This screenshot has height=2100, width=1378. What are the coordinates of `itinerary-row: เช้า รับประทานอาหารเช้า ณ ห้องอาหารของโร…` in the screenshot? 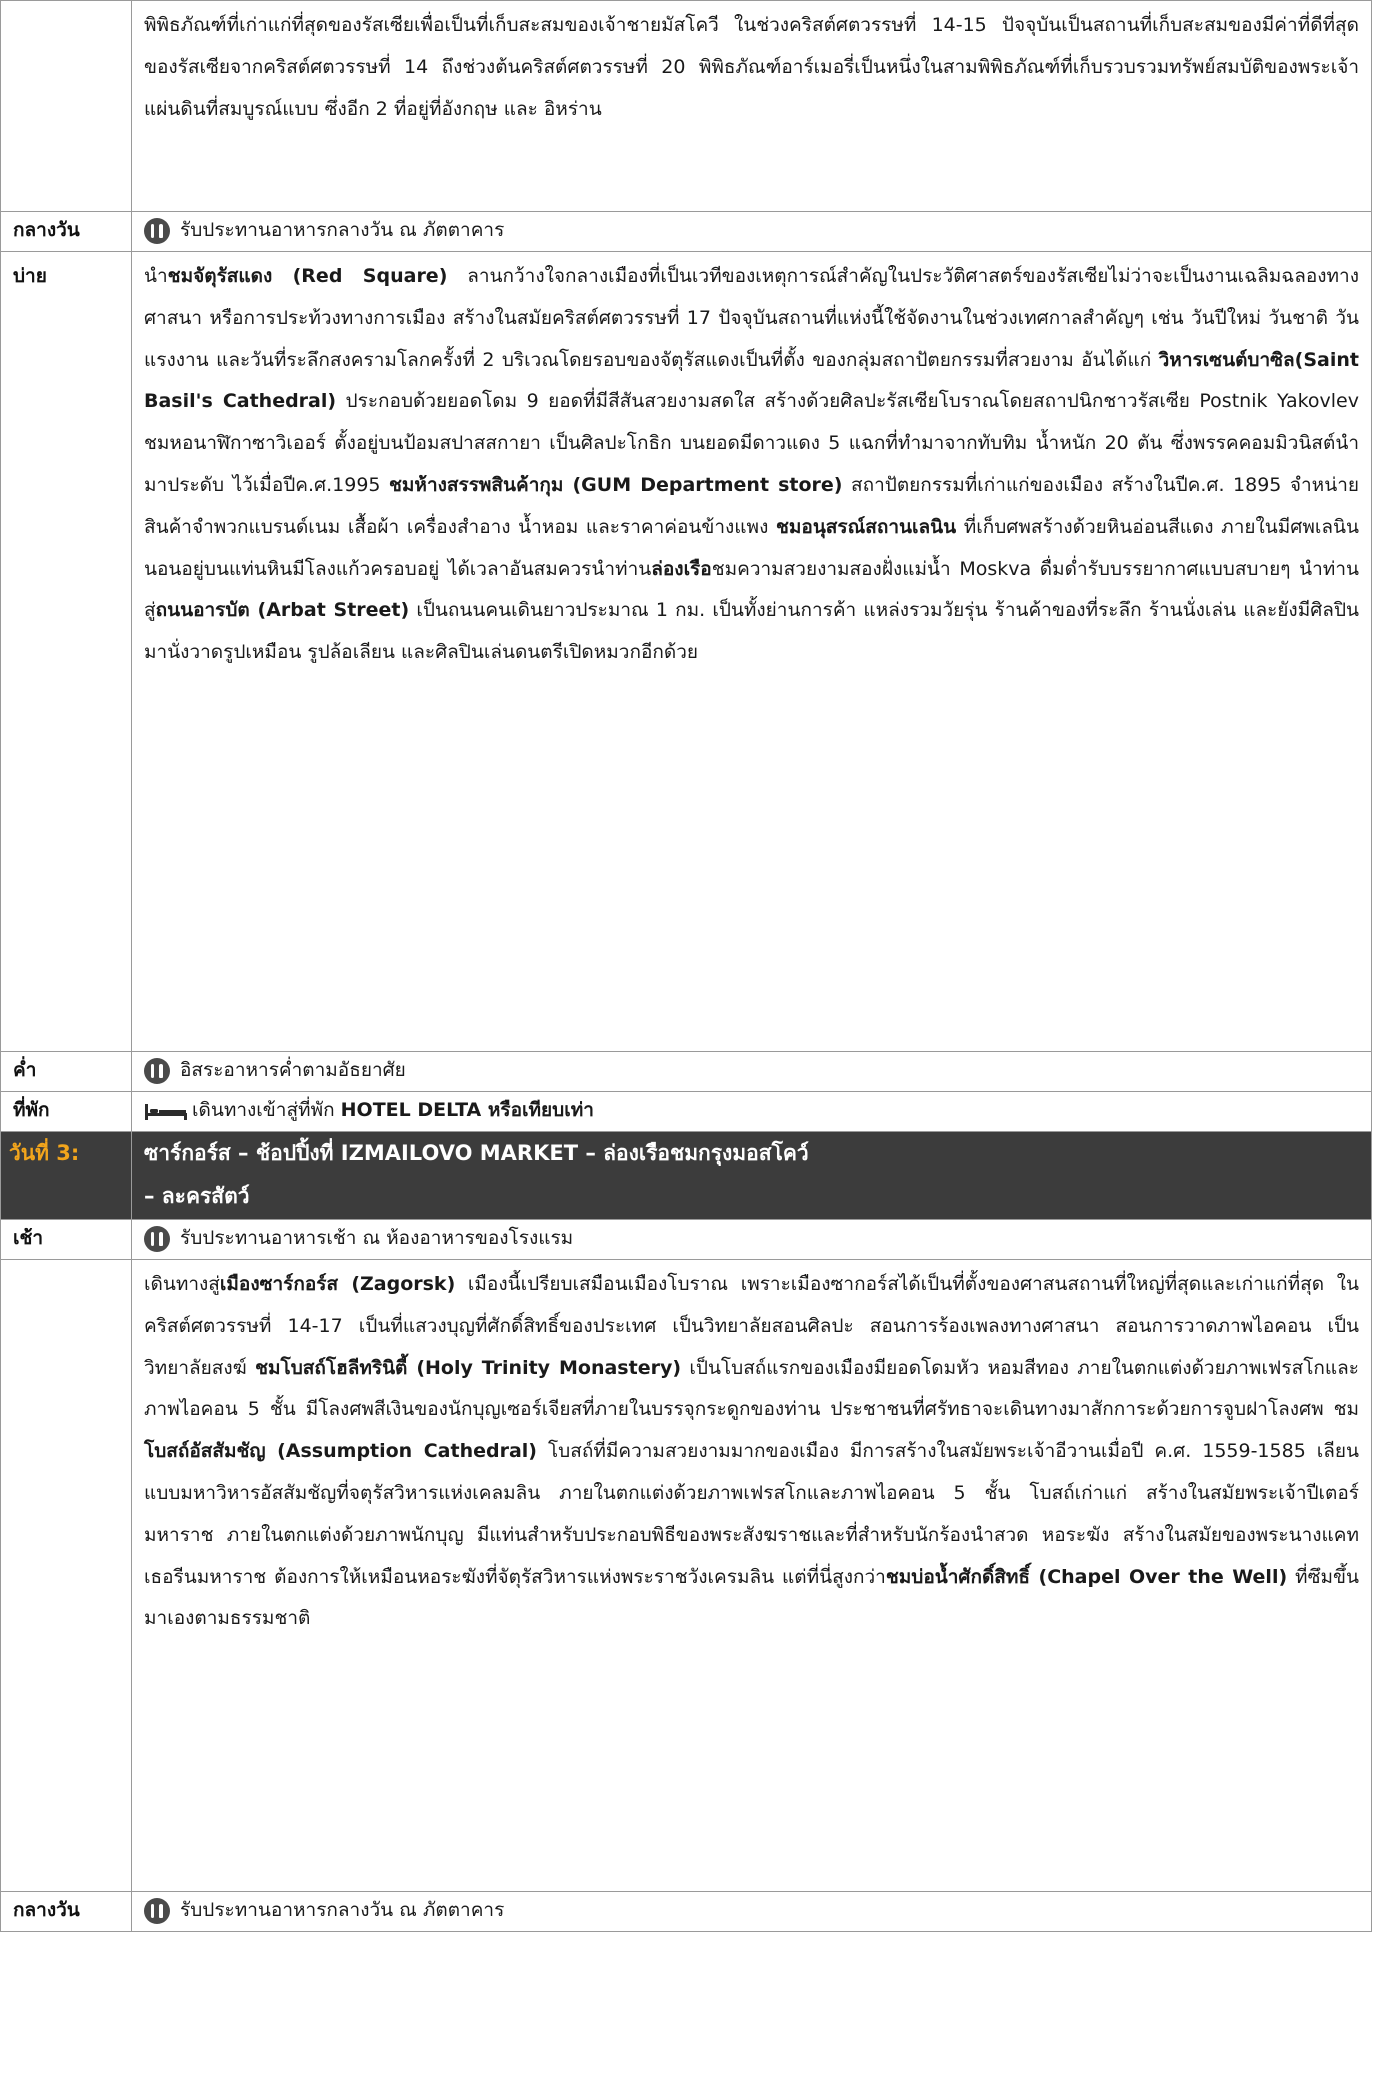 It's located at (686, 1239).